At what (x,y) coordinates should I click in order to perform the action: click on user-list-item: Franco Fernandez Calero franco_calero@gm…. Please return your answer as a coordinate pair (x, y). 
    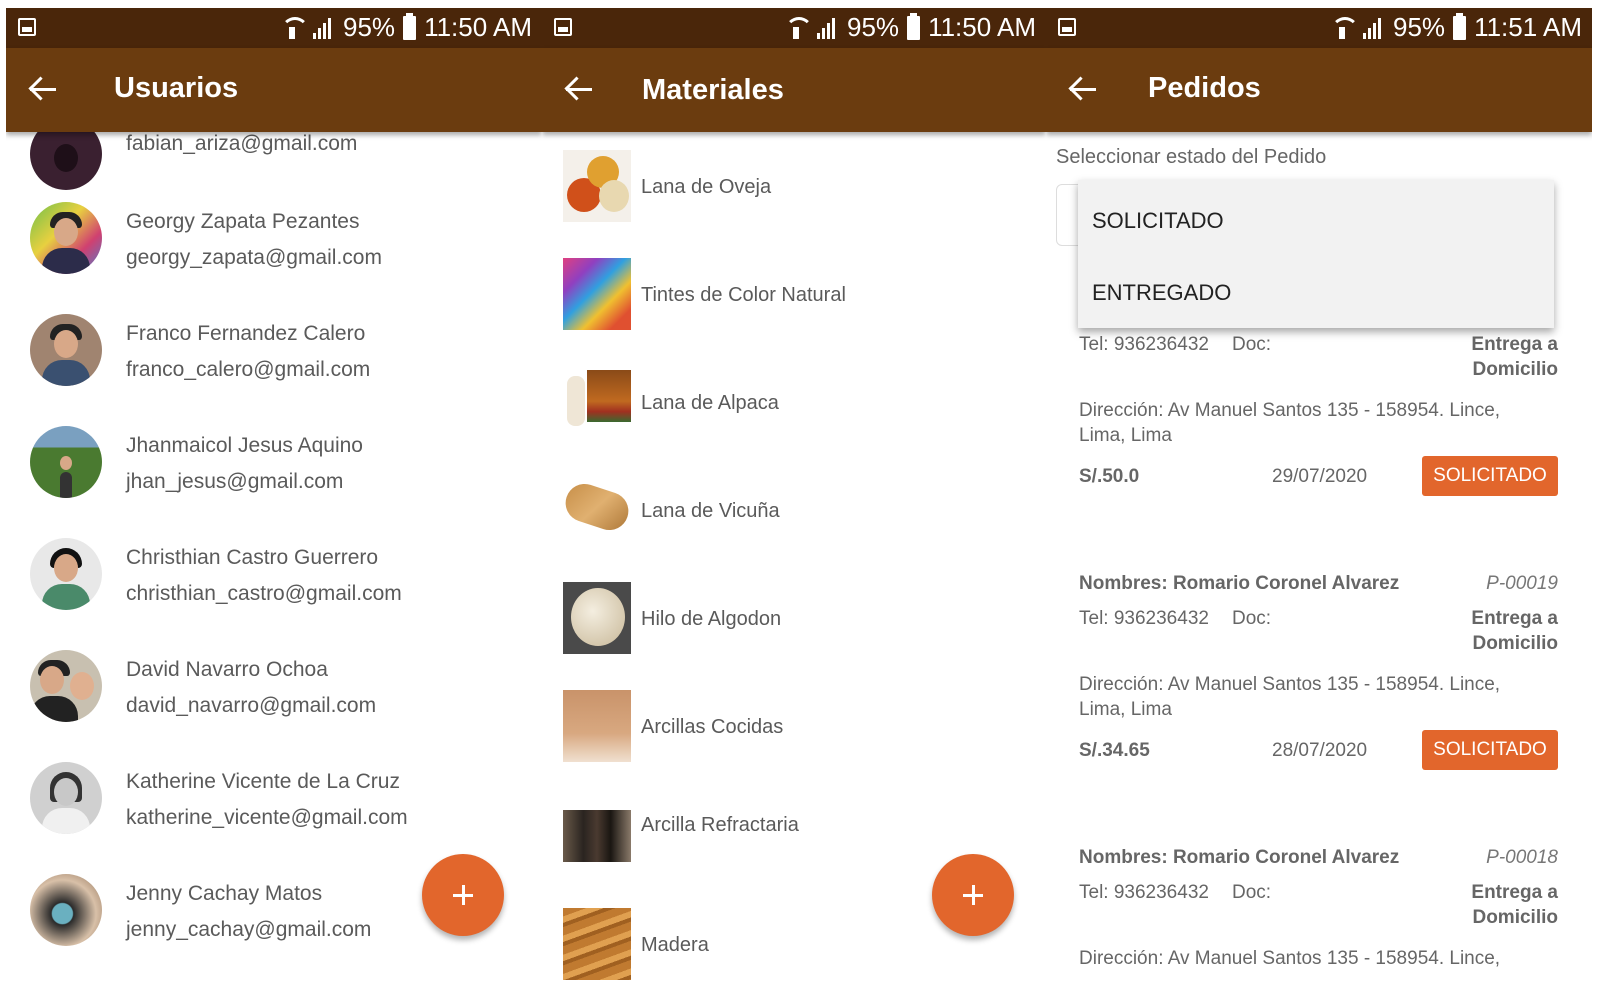
    Looking at the image, I should click on (274, 364).